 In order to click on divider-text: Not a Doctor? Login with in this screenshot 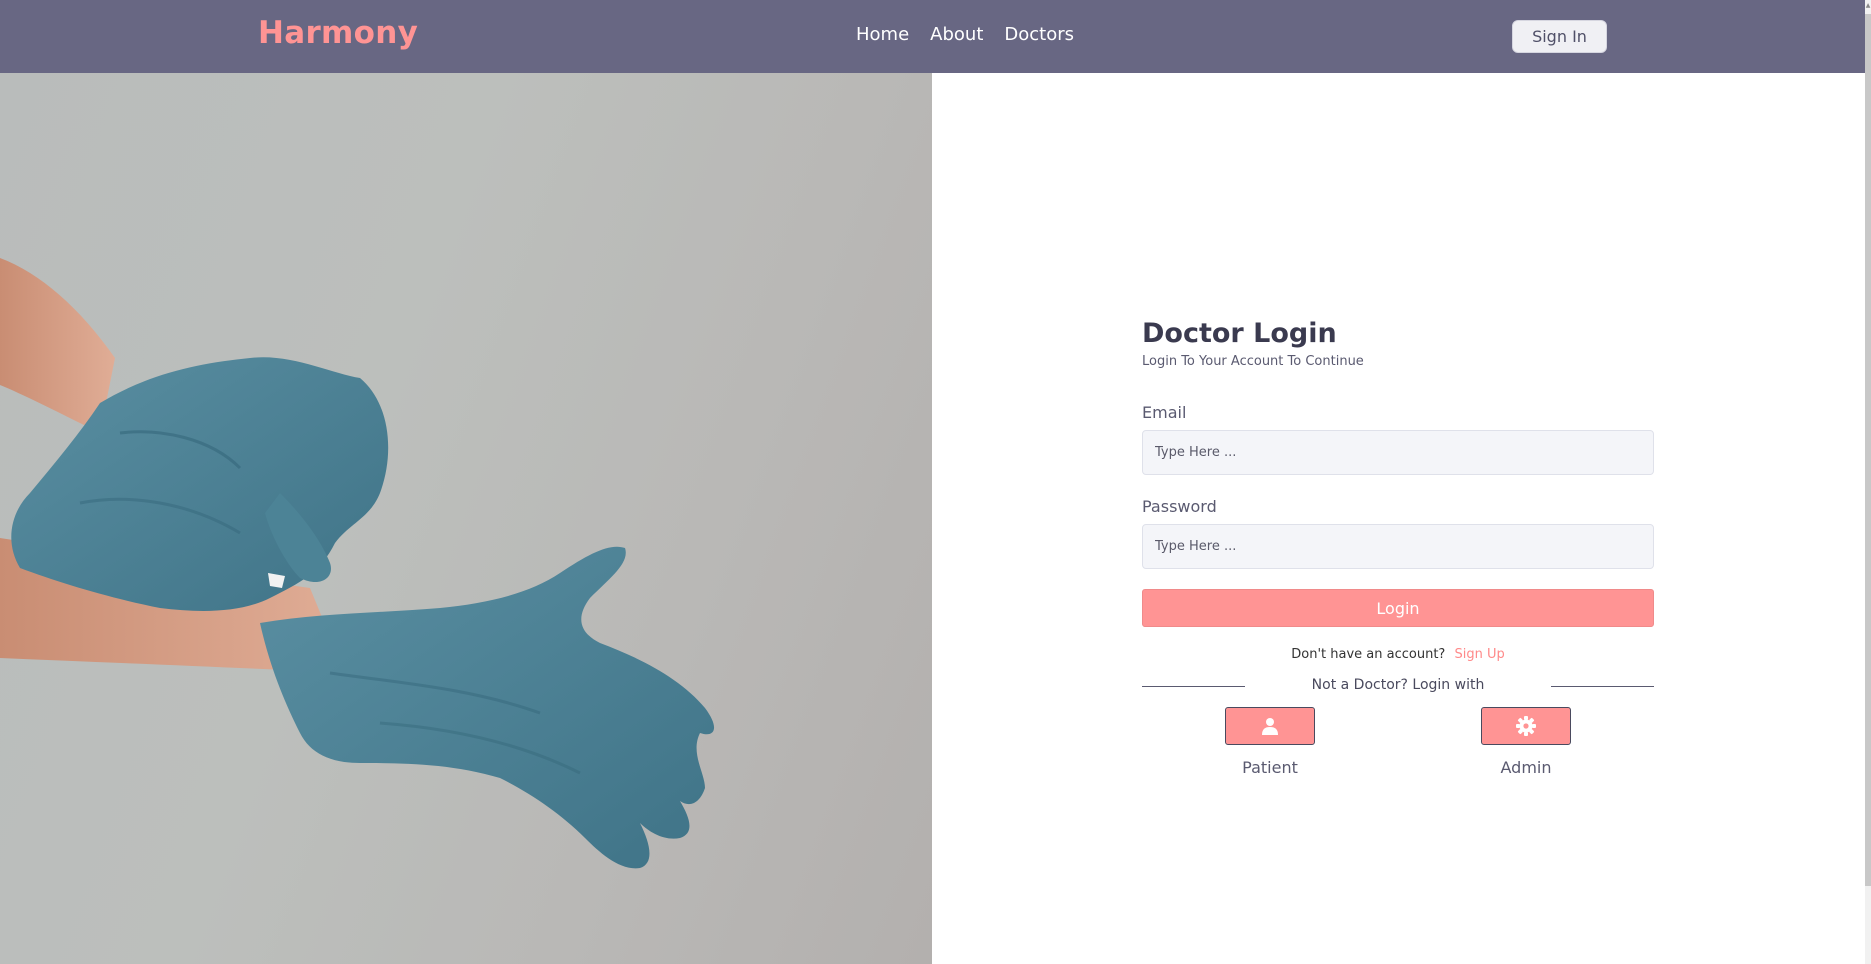, I will do `click(1398, 685)`.